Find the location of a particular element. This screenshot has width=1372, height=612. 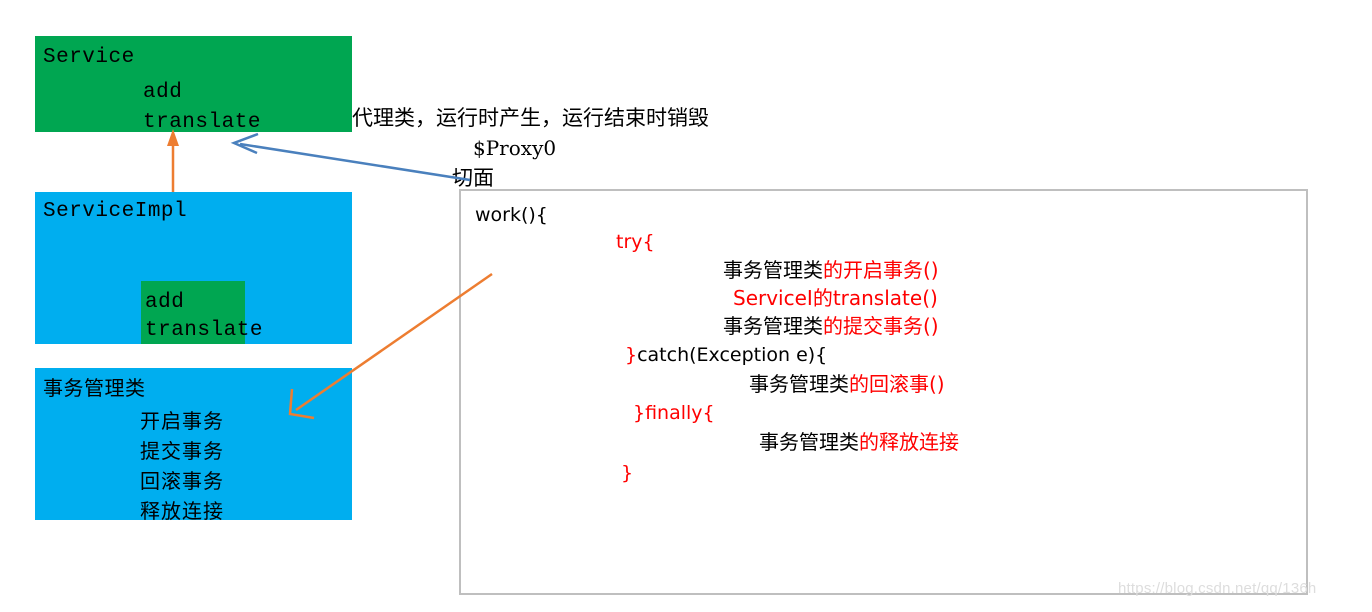

code-line-release-connection: 事务管理类的释放连接 is located at coordinates (859, 442).